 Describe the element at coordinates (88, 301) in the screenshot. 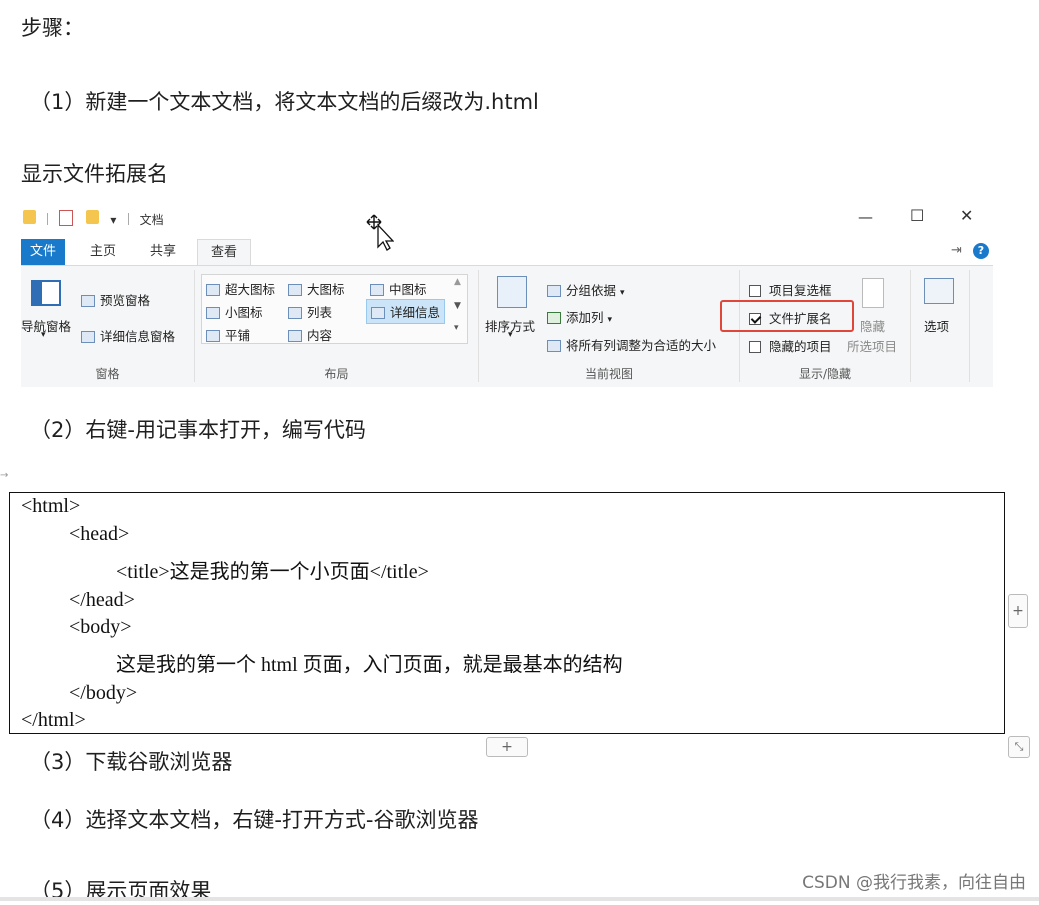

I see `preview-pane-icon` at that location.